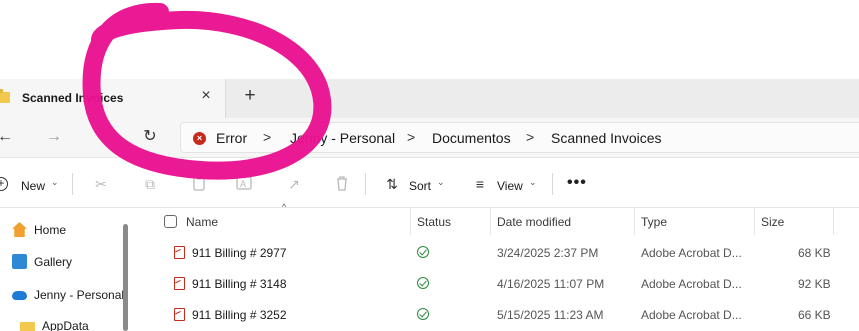 This screenshot has height=331, width=859. What do you see at coordinates (342, 184) in the screenshot?
I see `delete-icon` at bounding box center [342, 184].